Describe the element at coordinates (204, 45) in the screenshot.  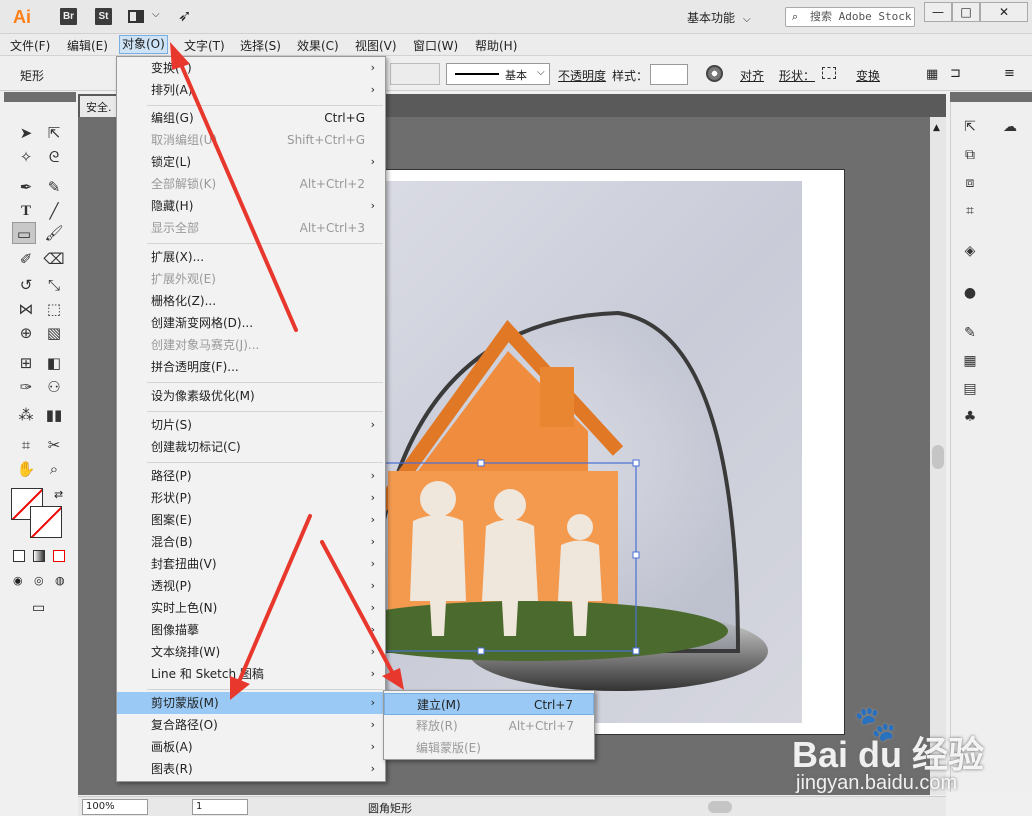
I see `menu-type: 文字(T)` at that location.